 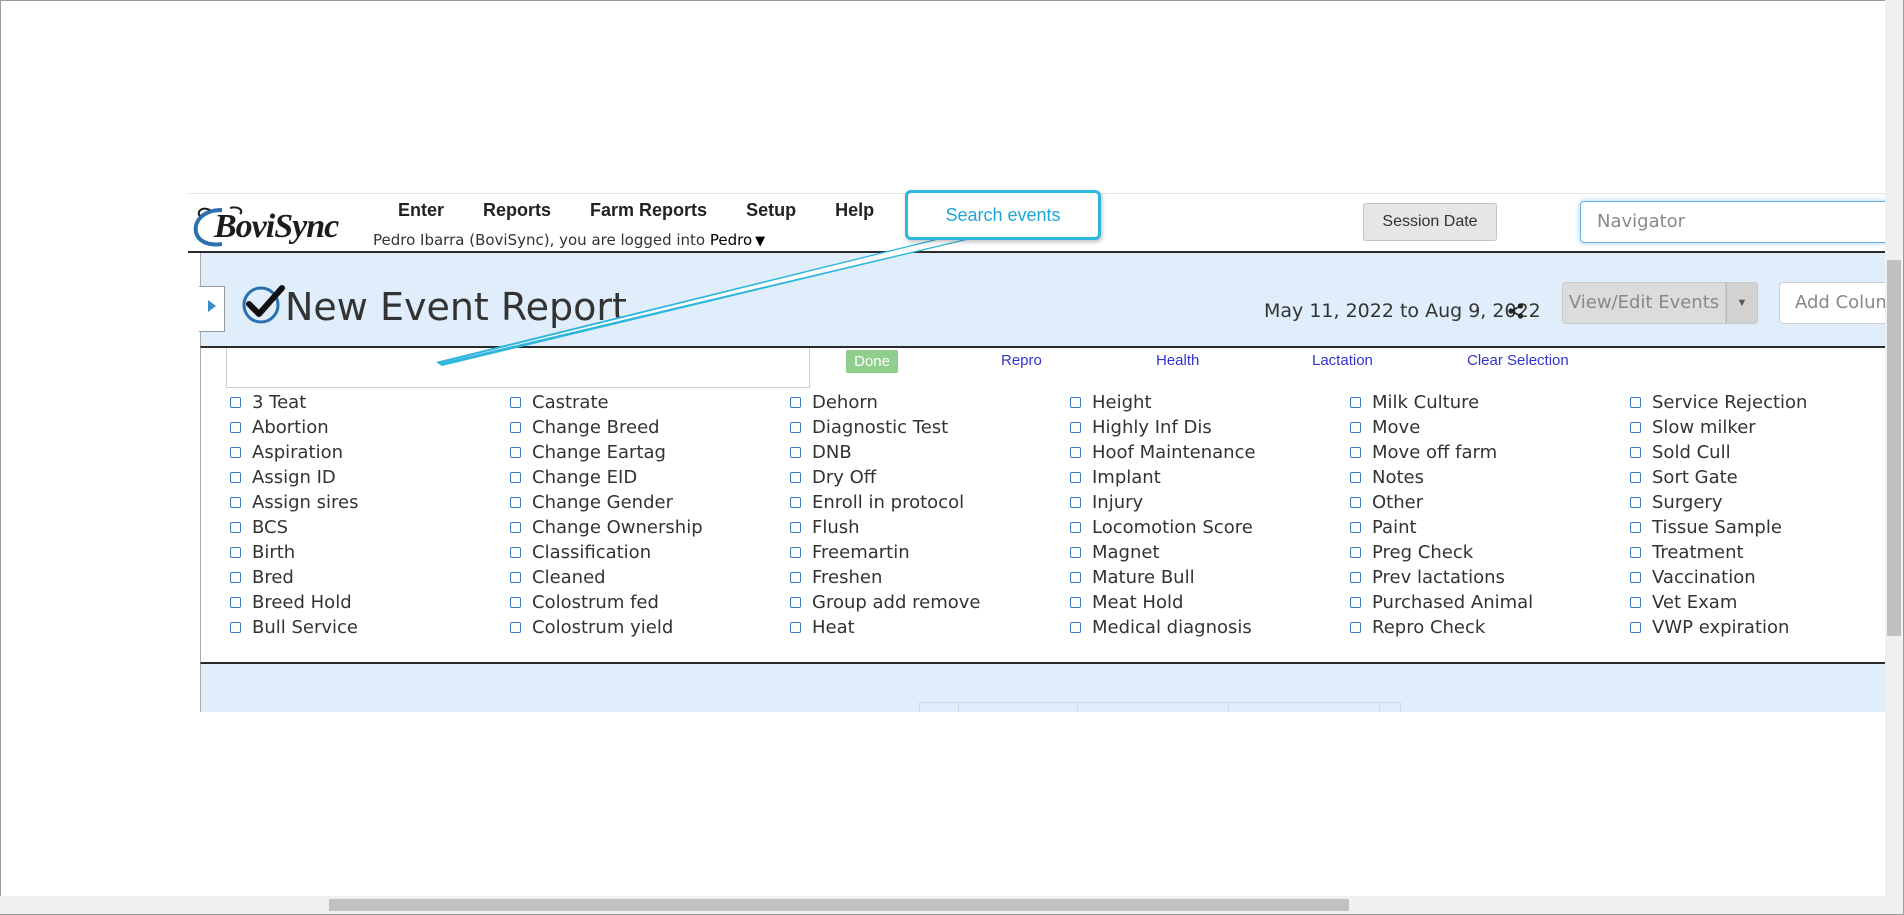 What do you see at coordinates (1210, 577) in the screenshot?
I see `event-option: Mature Bull` at bounding box center [1210, 577].